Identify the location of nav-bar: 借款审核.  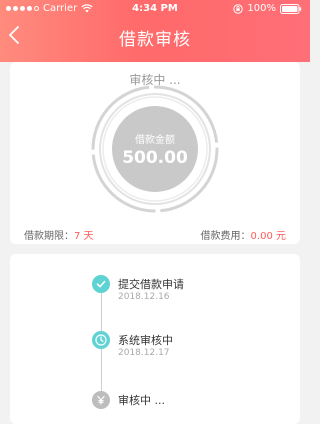
(155, 36).